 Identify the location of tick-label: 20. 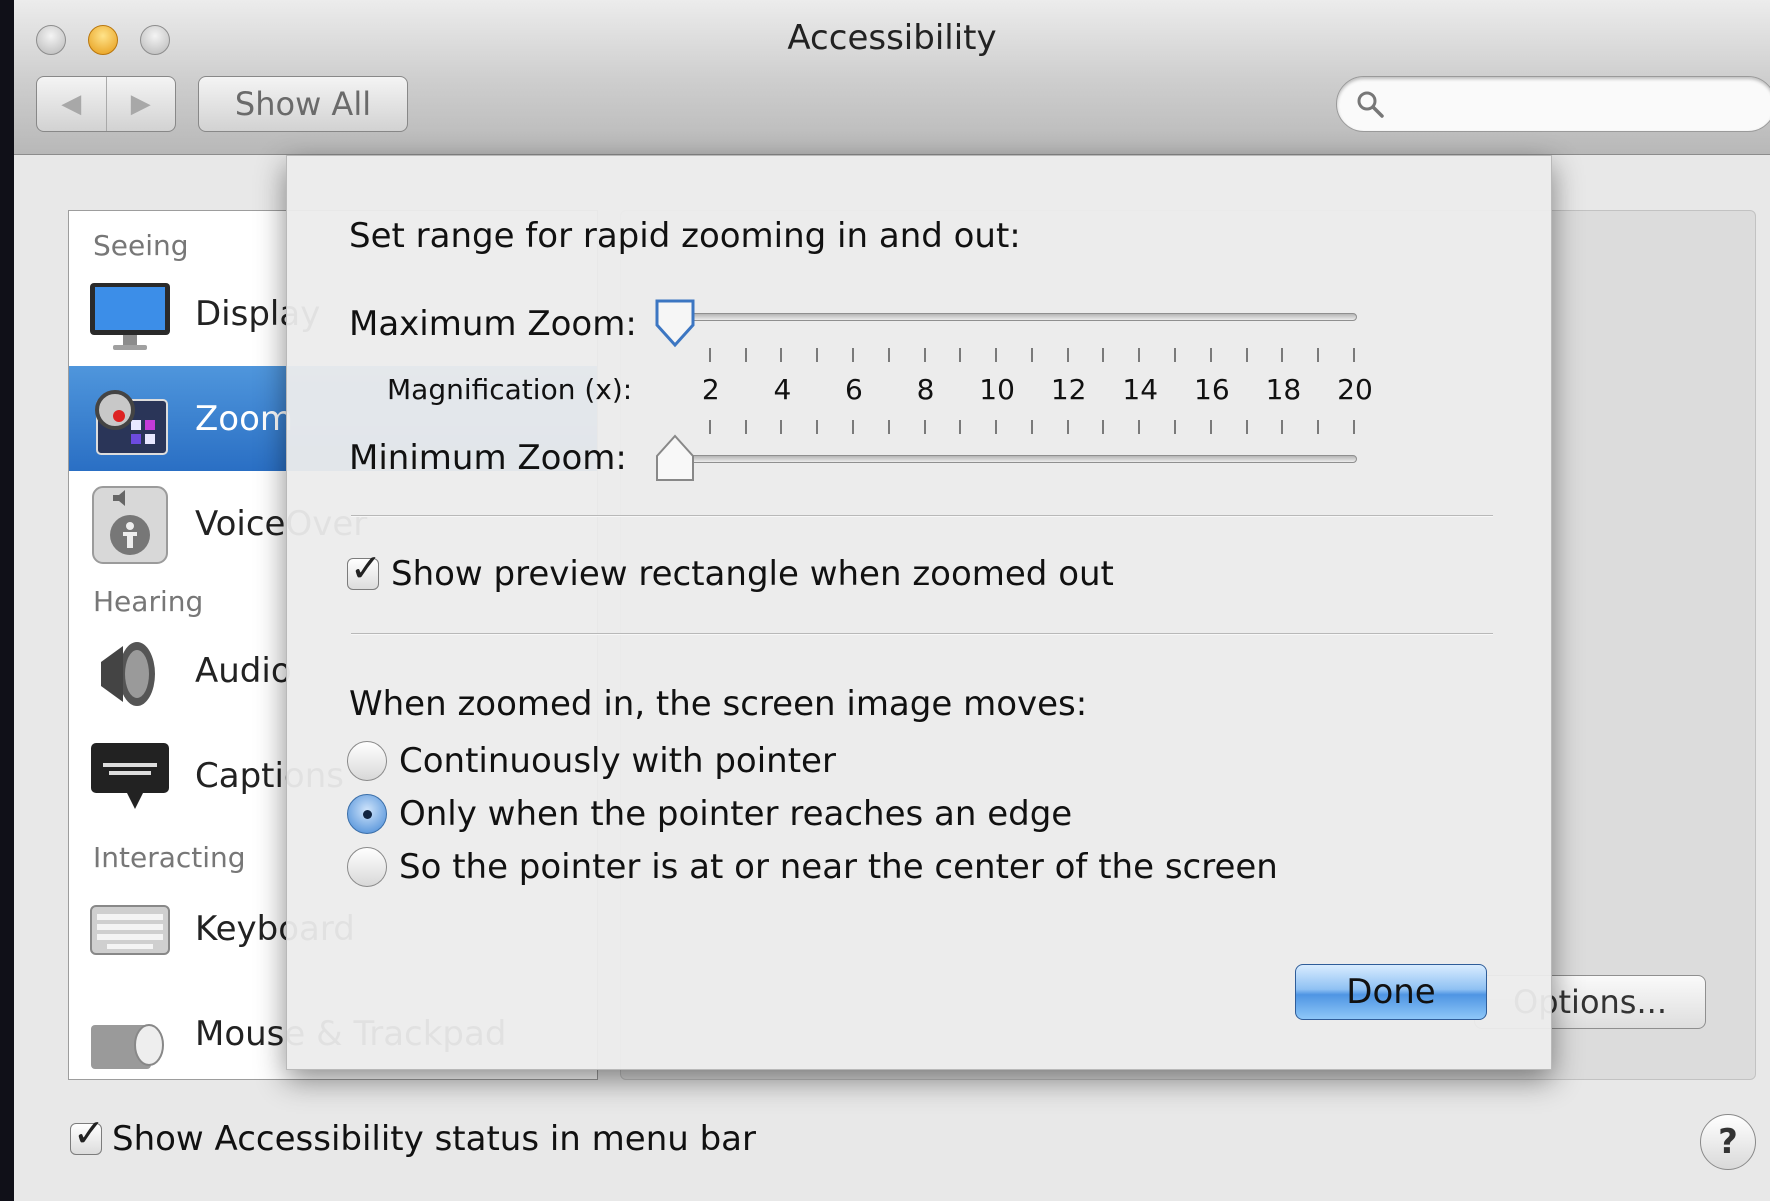
(1355, 389).